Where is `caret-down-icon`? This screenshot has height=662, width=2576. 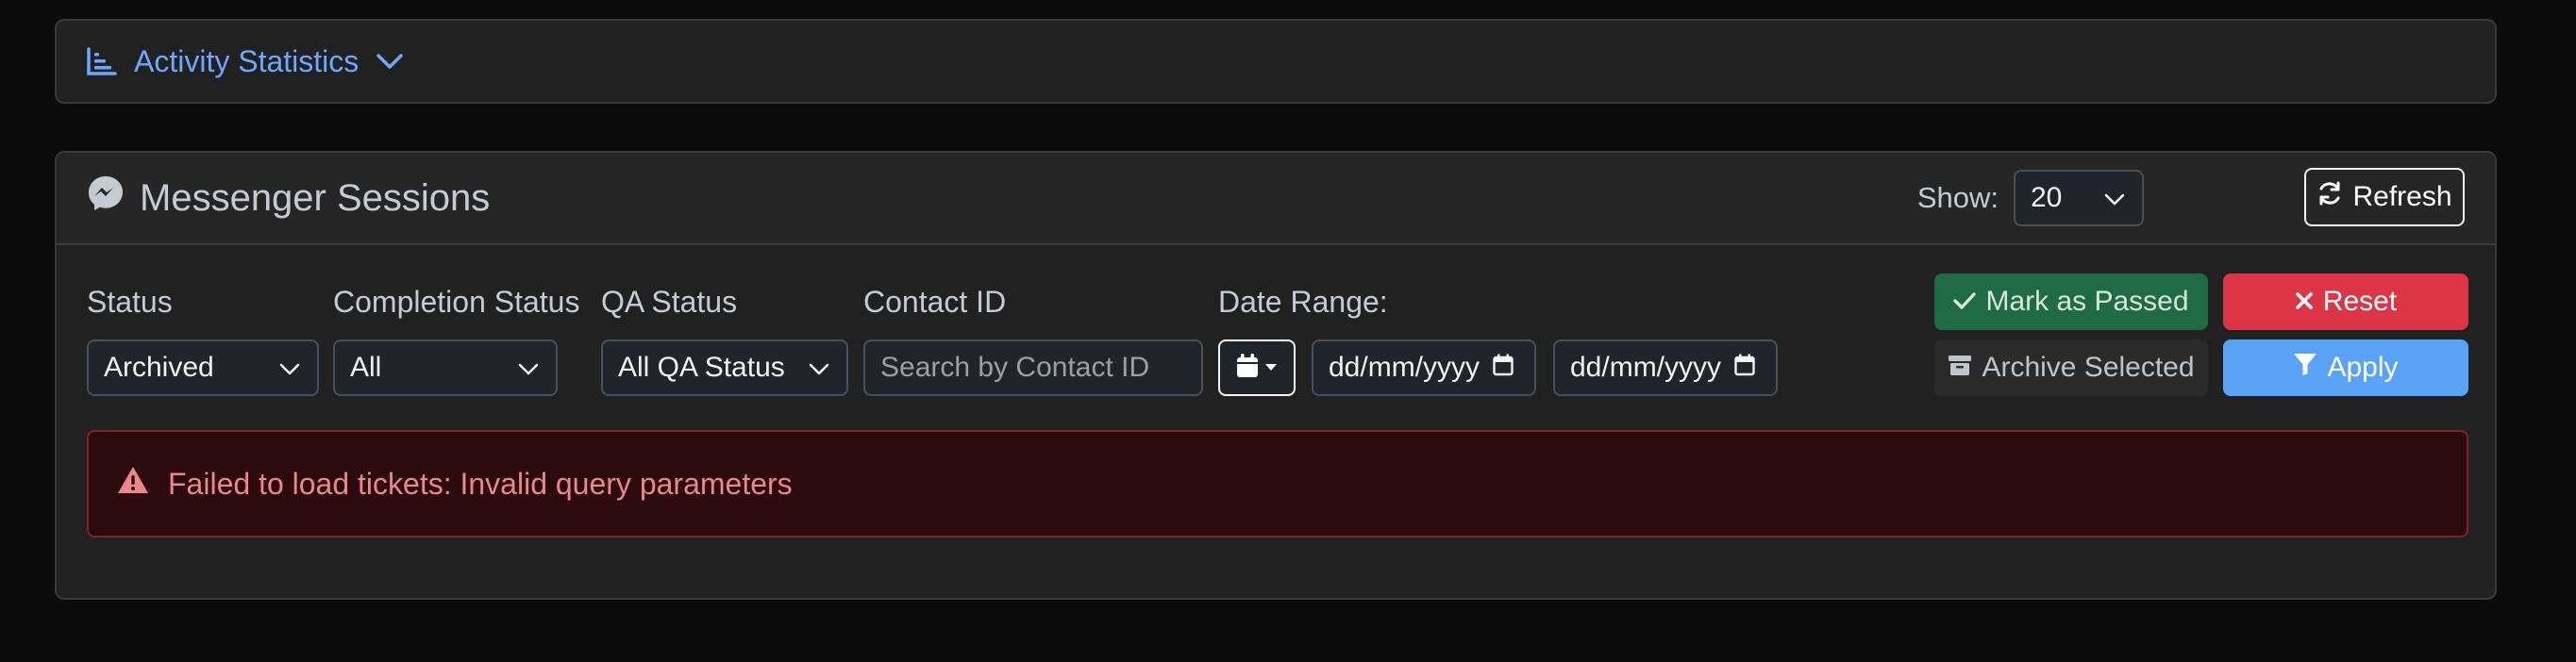
caret-down-icon is located at coordinates (1271, 367).